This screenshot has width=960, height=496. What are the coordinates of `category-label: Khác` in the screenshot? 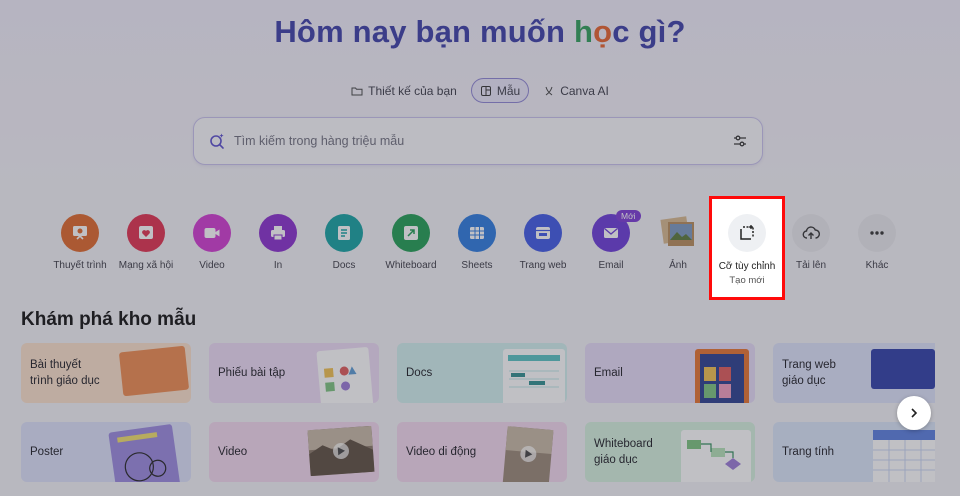 It's located at (877, 265).